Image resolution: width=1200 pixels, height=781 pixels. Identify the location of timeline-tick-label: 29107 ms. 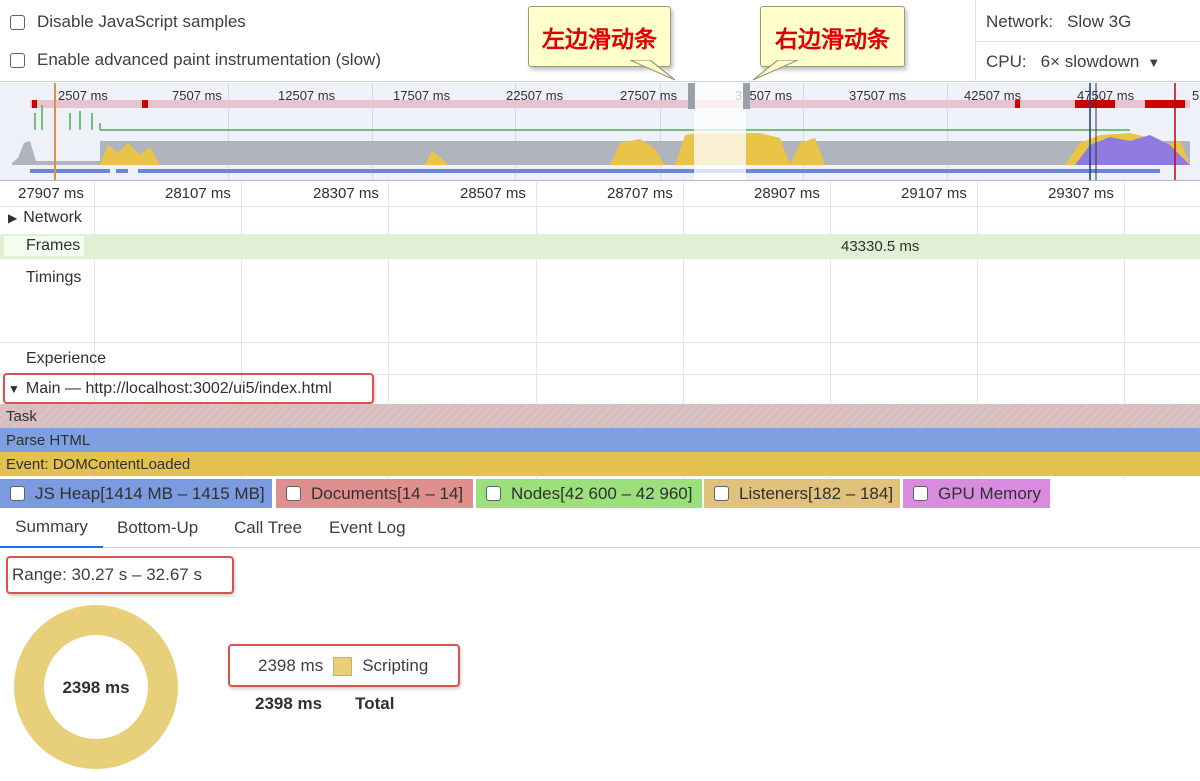
(934, 193).